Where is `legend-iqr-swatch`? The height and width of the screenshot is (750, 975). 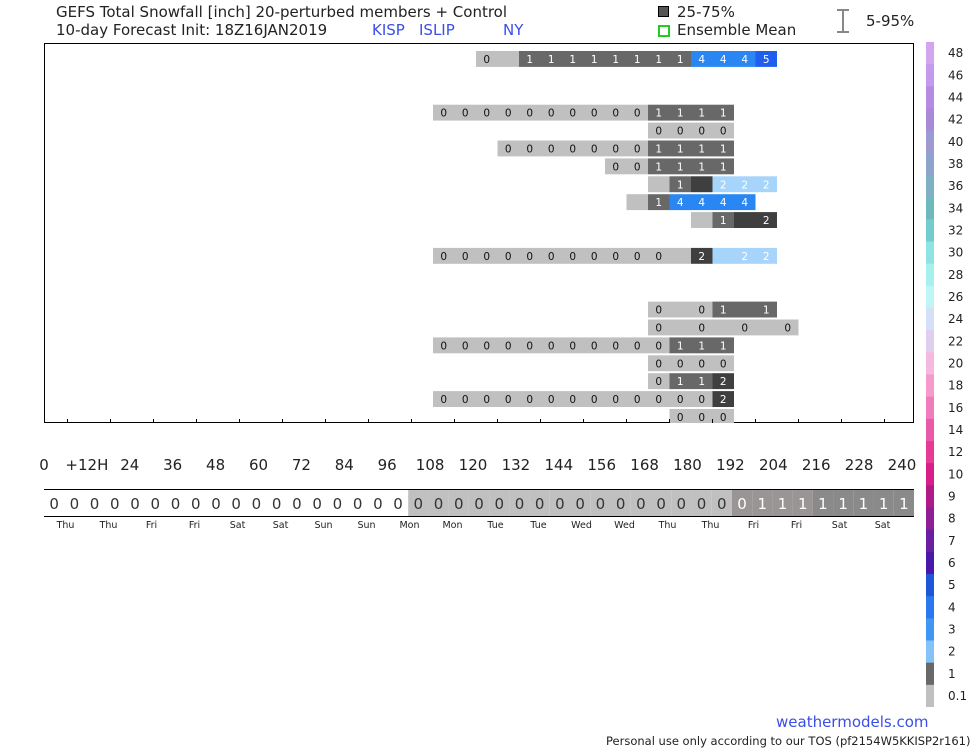 legend-iqr-swatch is located at coordinates (663, 11).